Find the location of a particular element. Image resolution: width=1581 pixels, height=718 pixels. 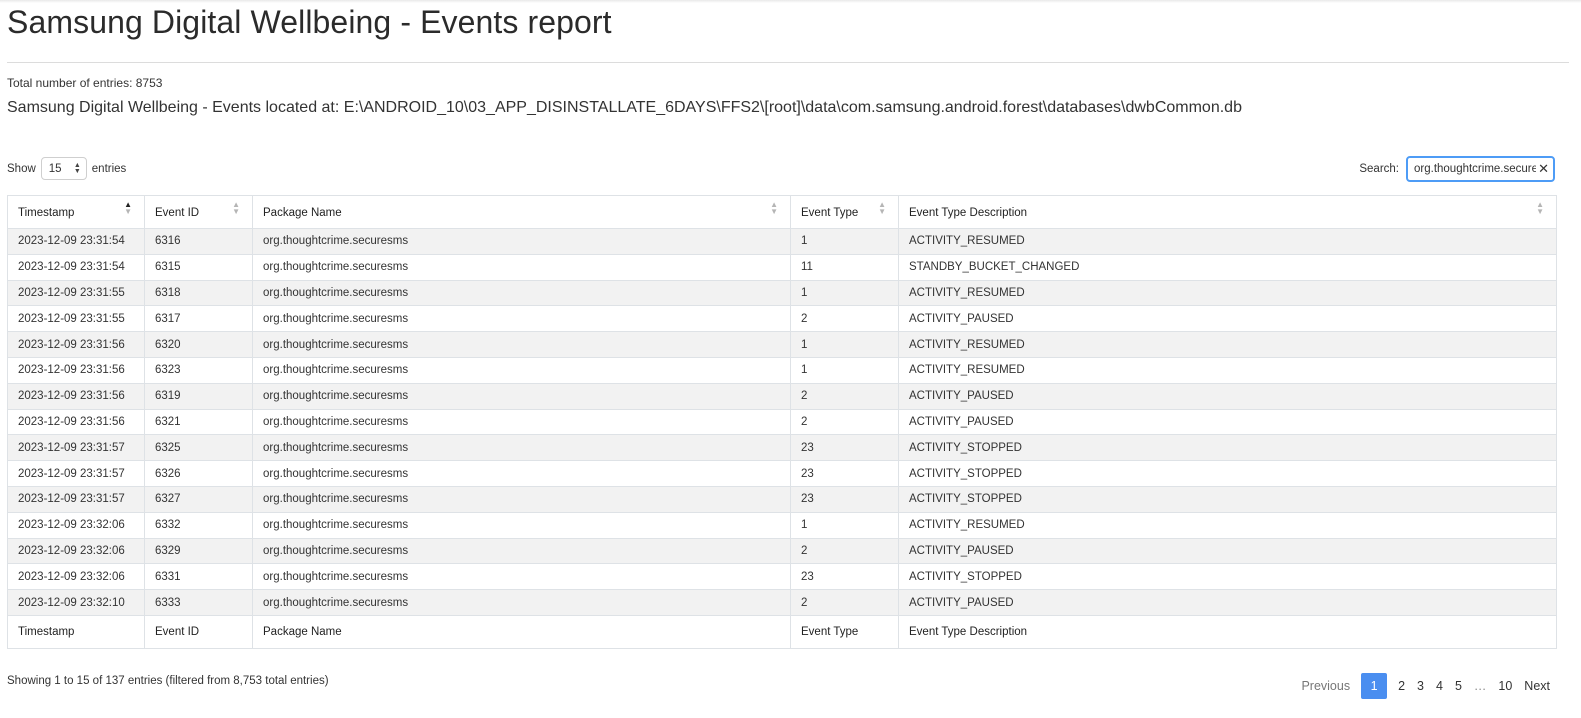

search-input: org.thoughtcrime.secure ✕ is located at coordinates (1480, 169).